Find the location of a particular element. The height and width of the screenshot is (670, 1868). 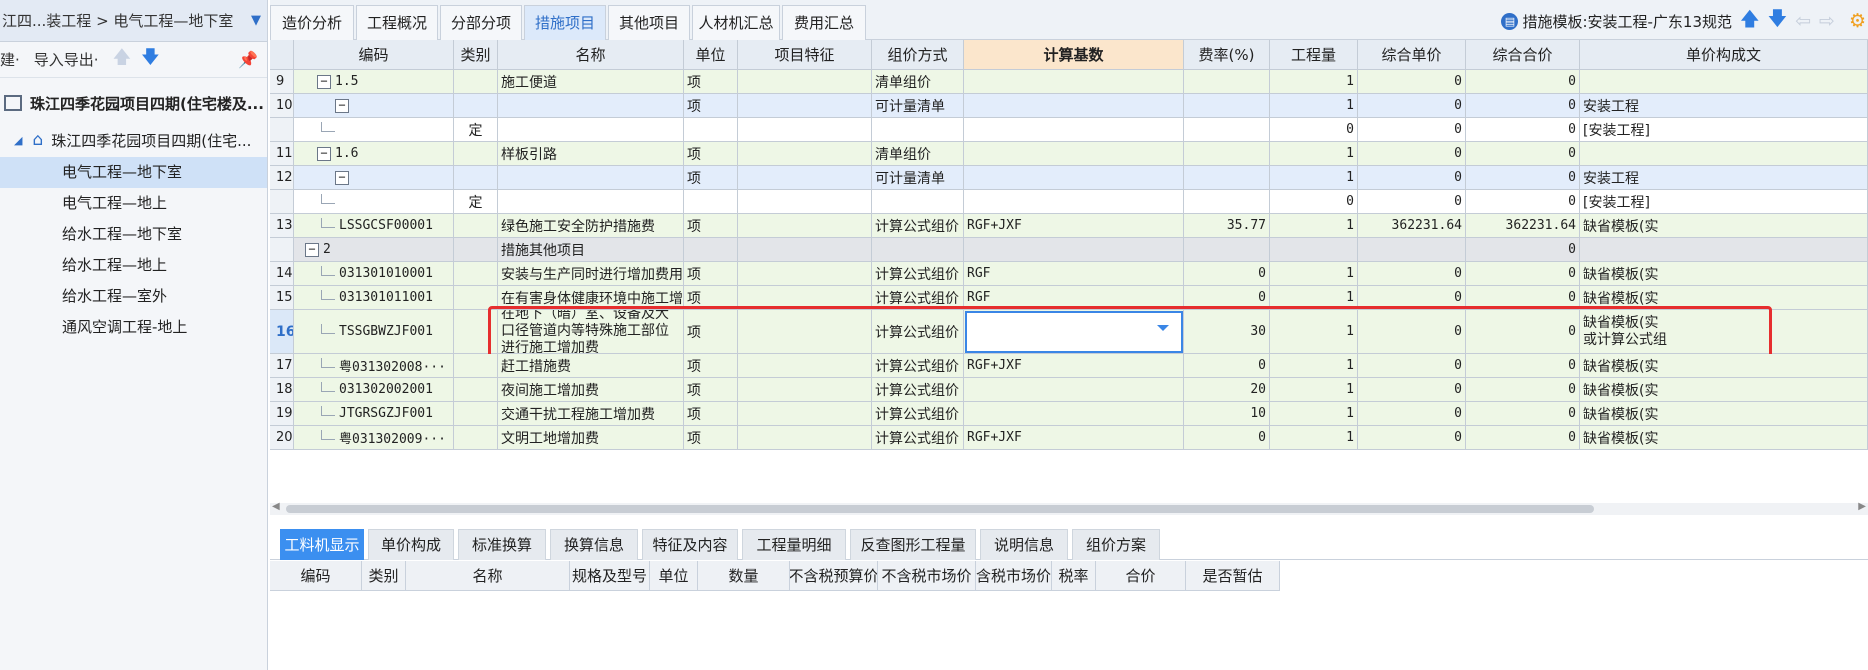

breadcrumb: 江四...装工程 > 电气工程—地下室 is located at coordinates (122, 20).